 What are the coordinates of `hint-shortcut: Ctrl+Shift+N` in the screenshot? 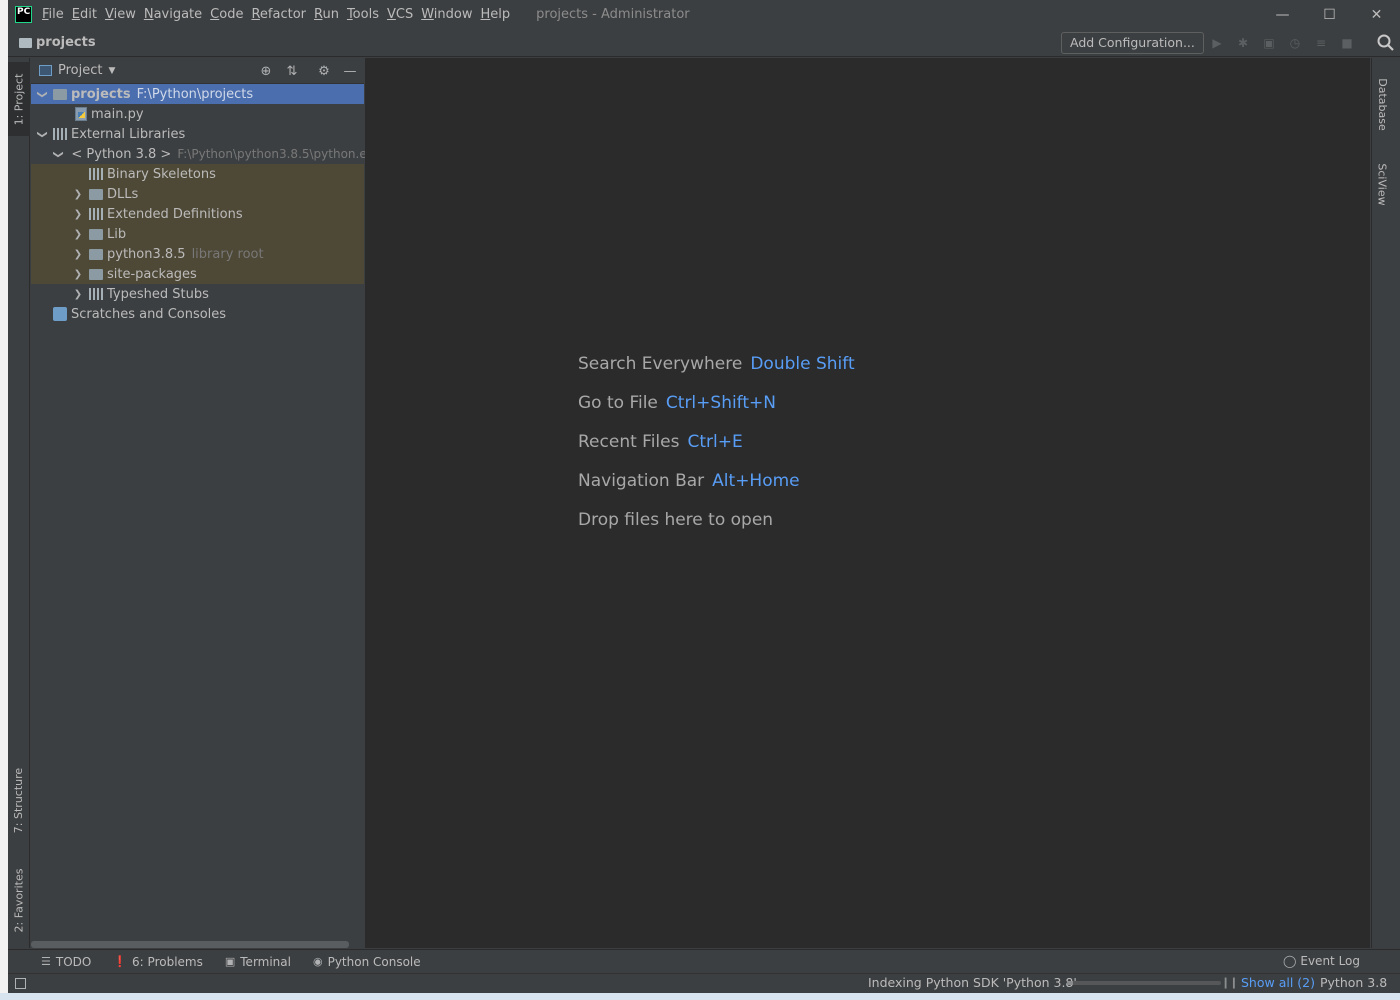 It's located at (720, 403).